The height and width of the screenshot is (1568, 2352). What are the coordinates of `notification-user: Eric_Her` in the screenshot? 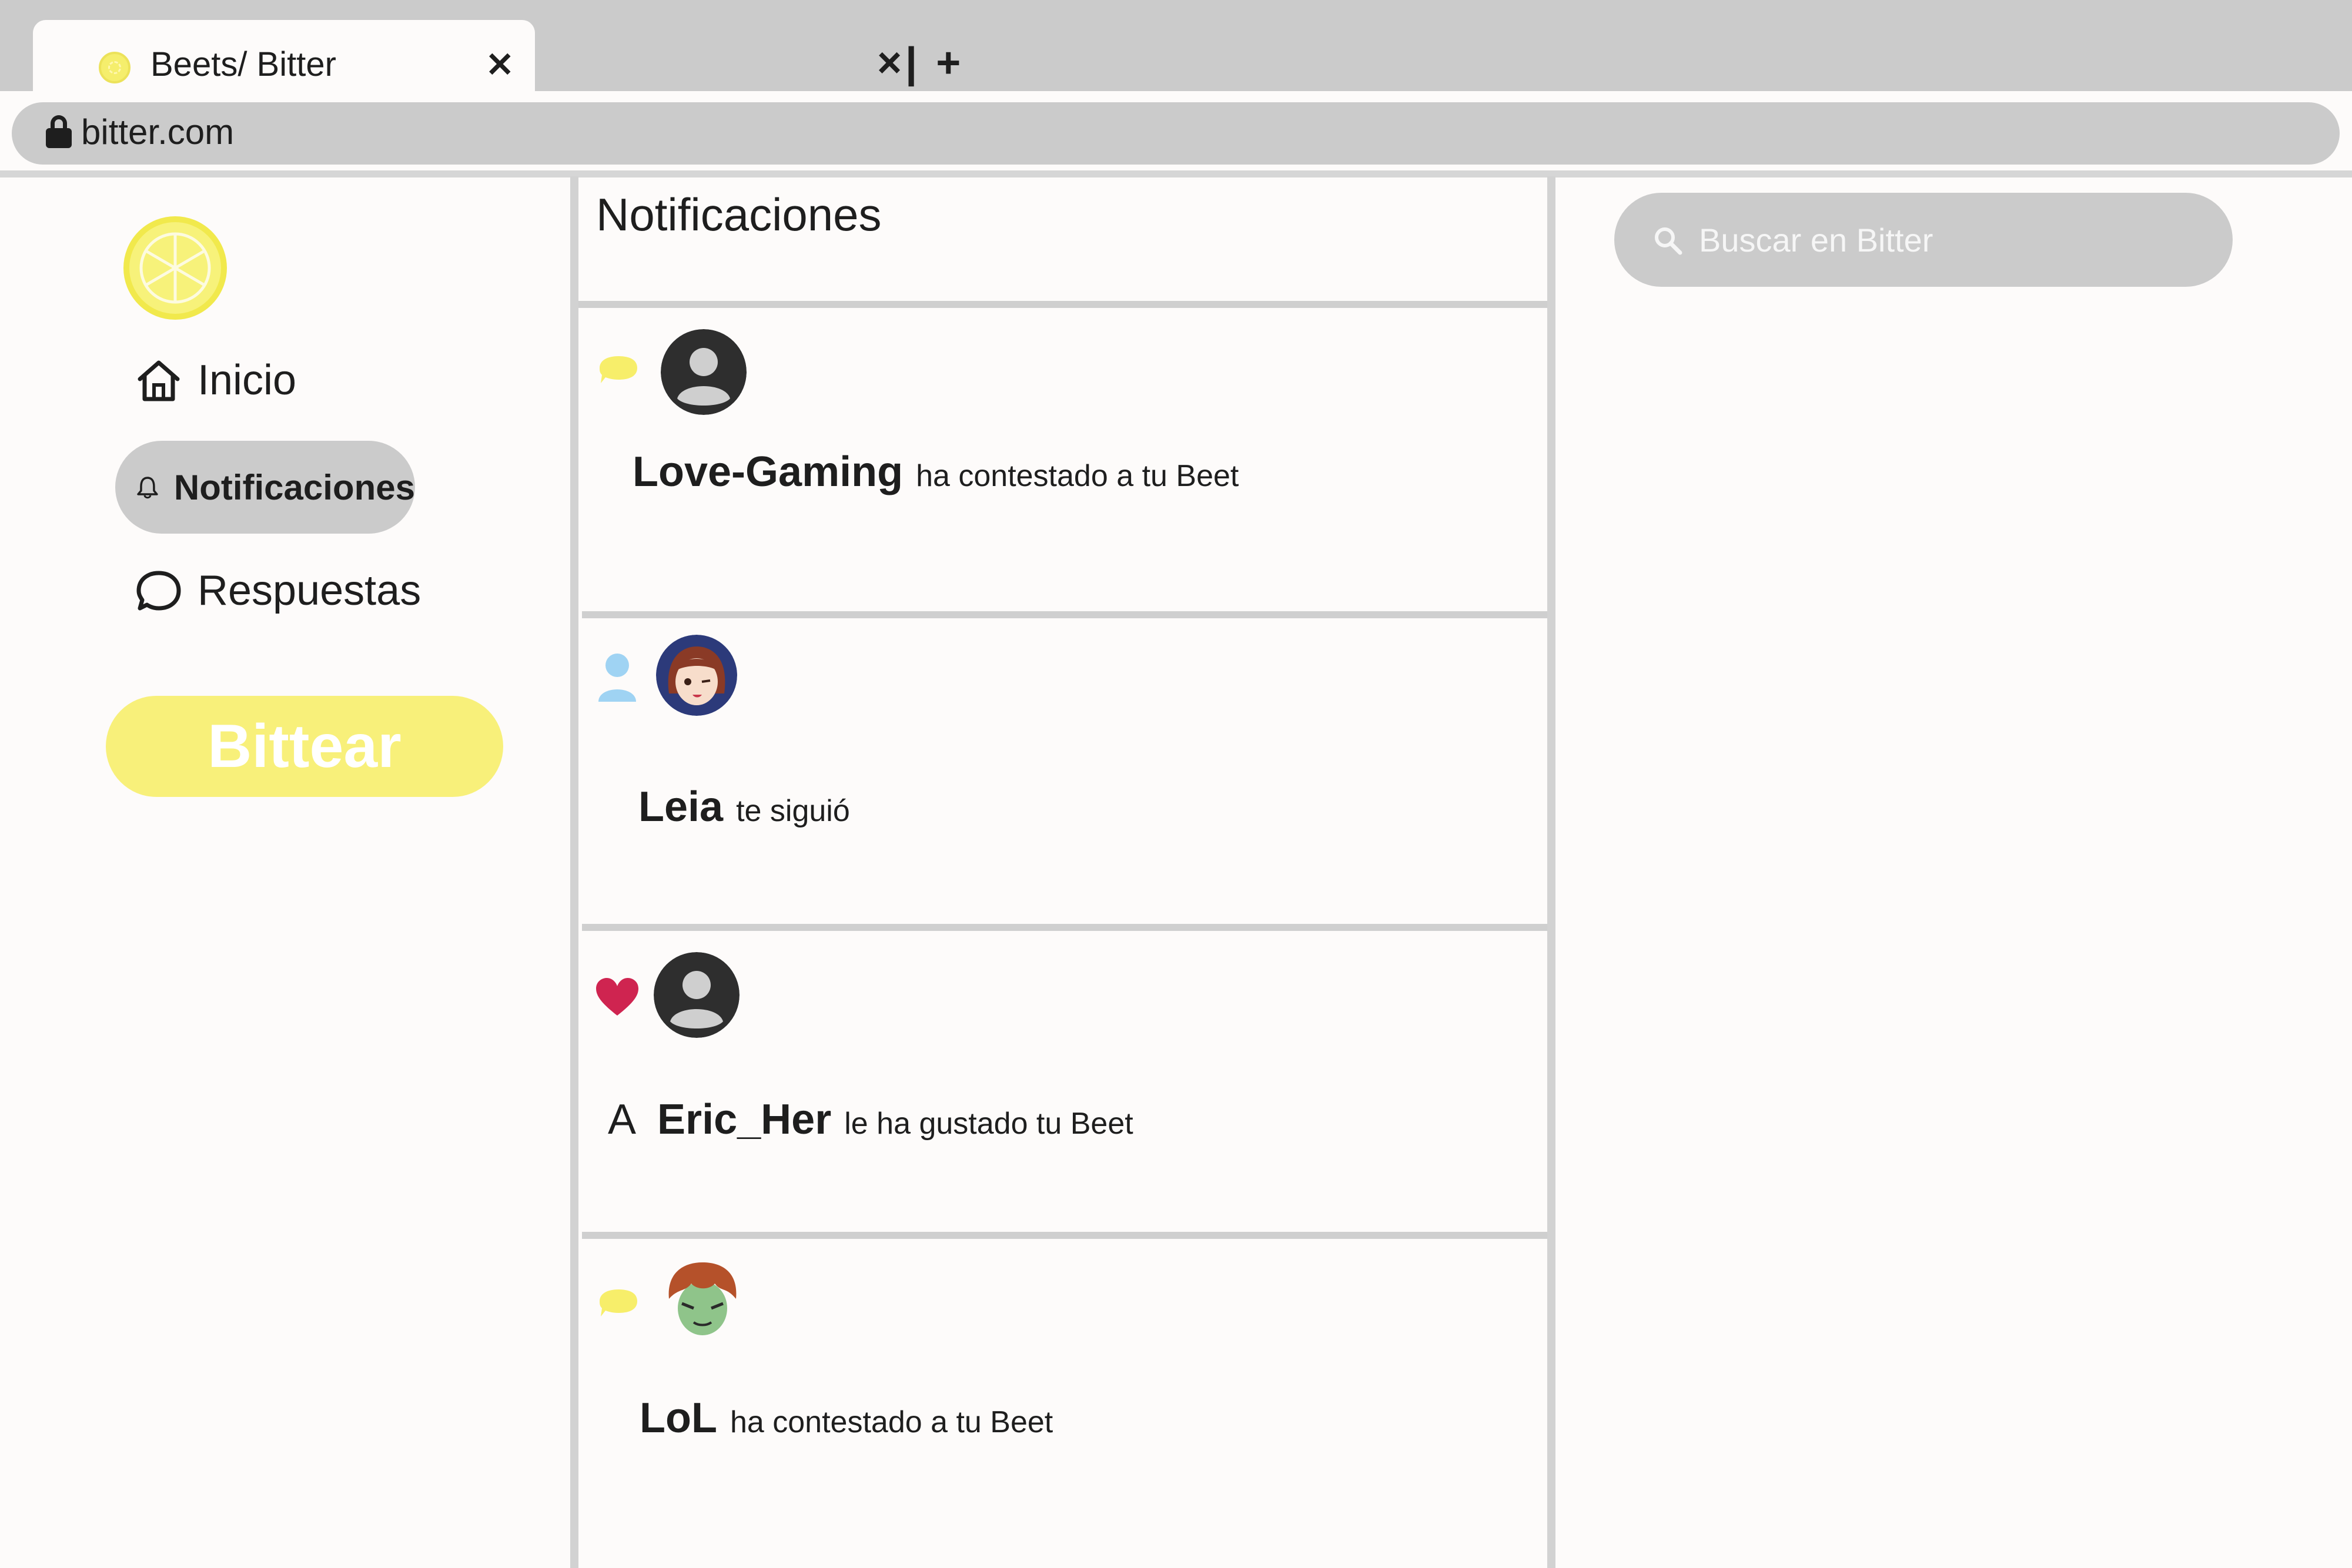 It's located at (744, 1119).